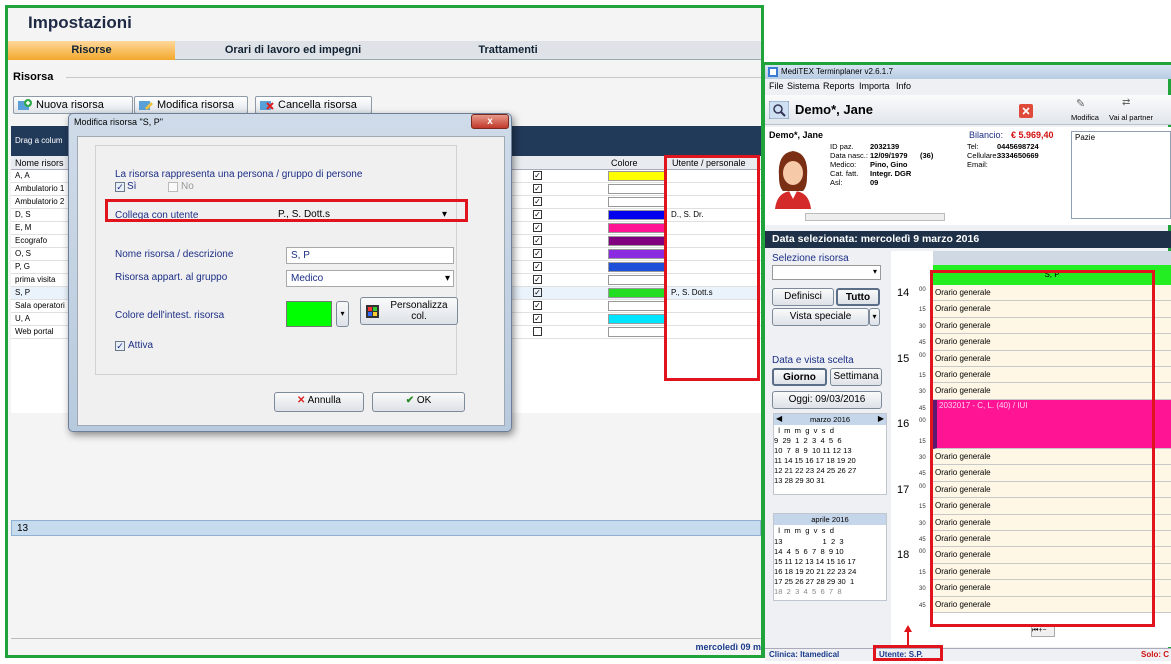 This screenshot has height=664, width=1171. What do you see at coordinates (120, 187) in the screenshot?
I see `si-checkbox: ✓` at bounding box center [120, 187].